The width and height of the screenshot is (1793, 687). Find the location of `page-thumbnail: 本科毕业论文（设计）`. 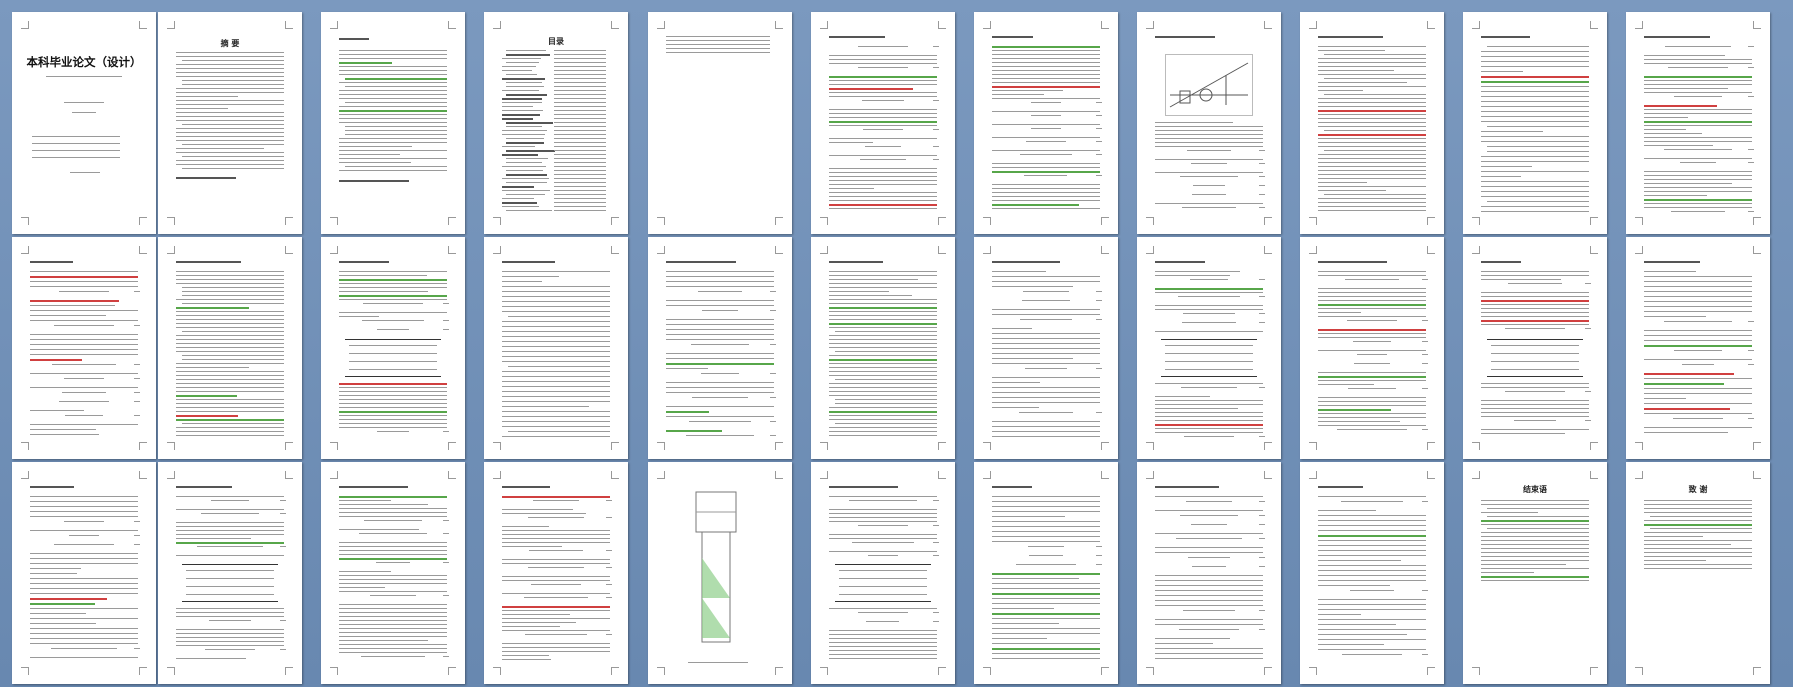

page-thumbnail: 本科毕业论文（设计） is located at coordinates (84, 123).